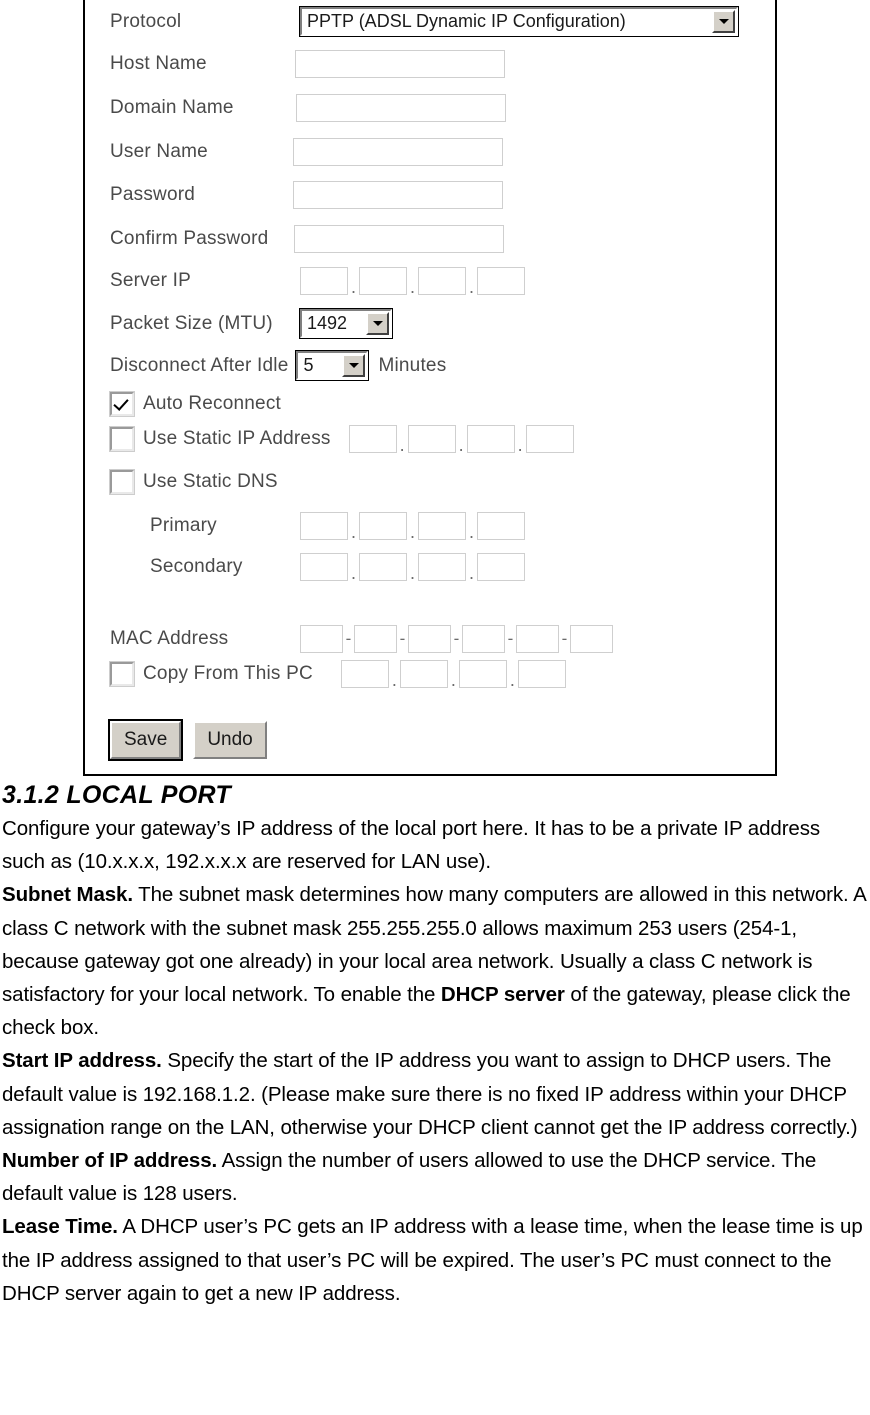 The image size is (870, 1415). Describe the element at coordinates (212, 403) in the screenshot. I see `auto-reconnect-label: Auto Reconnect` at that location.